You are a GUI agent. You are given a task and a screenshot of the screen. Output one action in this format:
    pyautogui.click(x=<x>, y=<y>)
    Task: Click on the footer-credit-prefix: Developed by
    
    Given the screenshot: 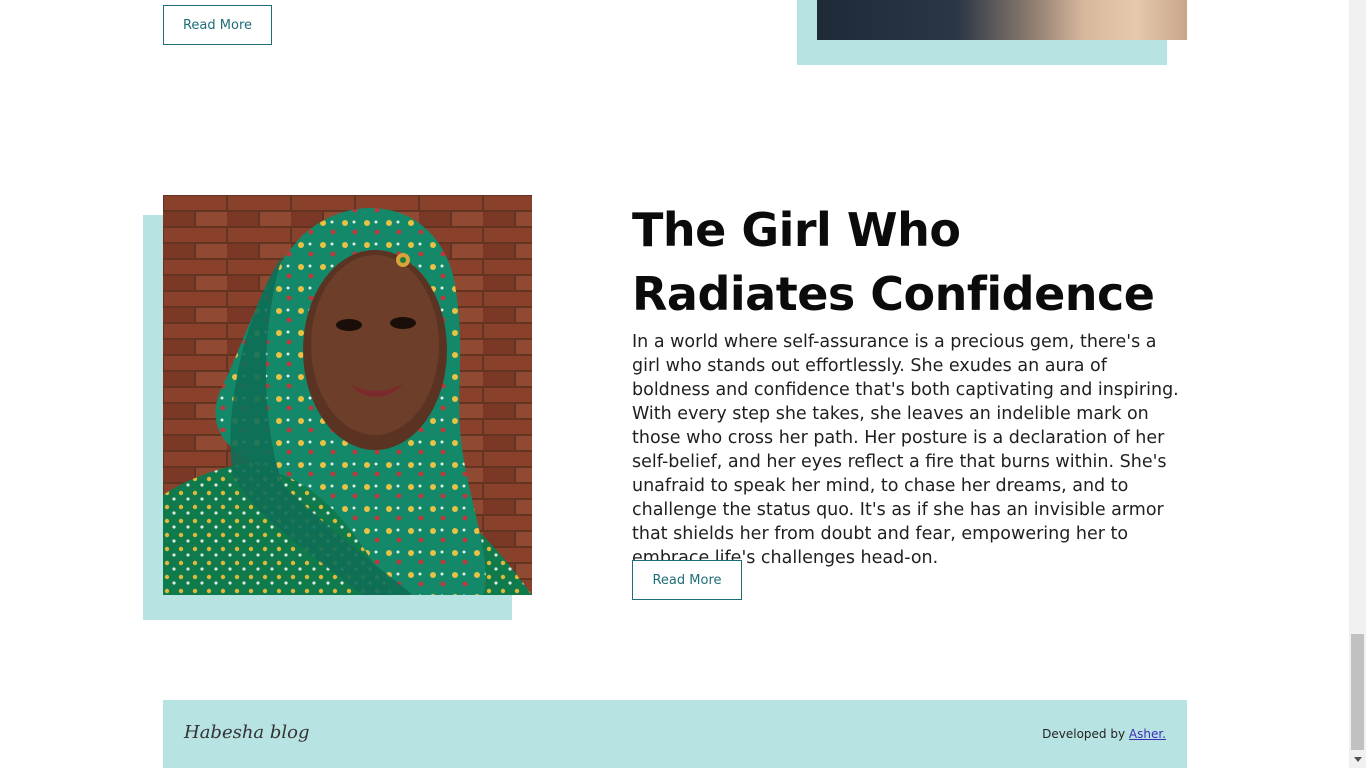 What is the action you would take?
    pyautogui.click(x=1084, y=734)
    